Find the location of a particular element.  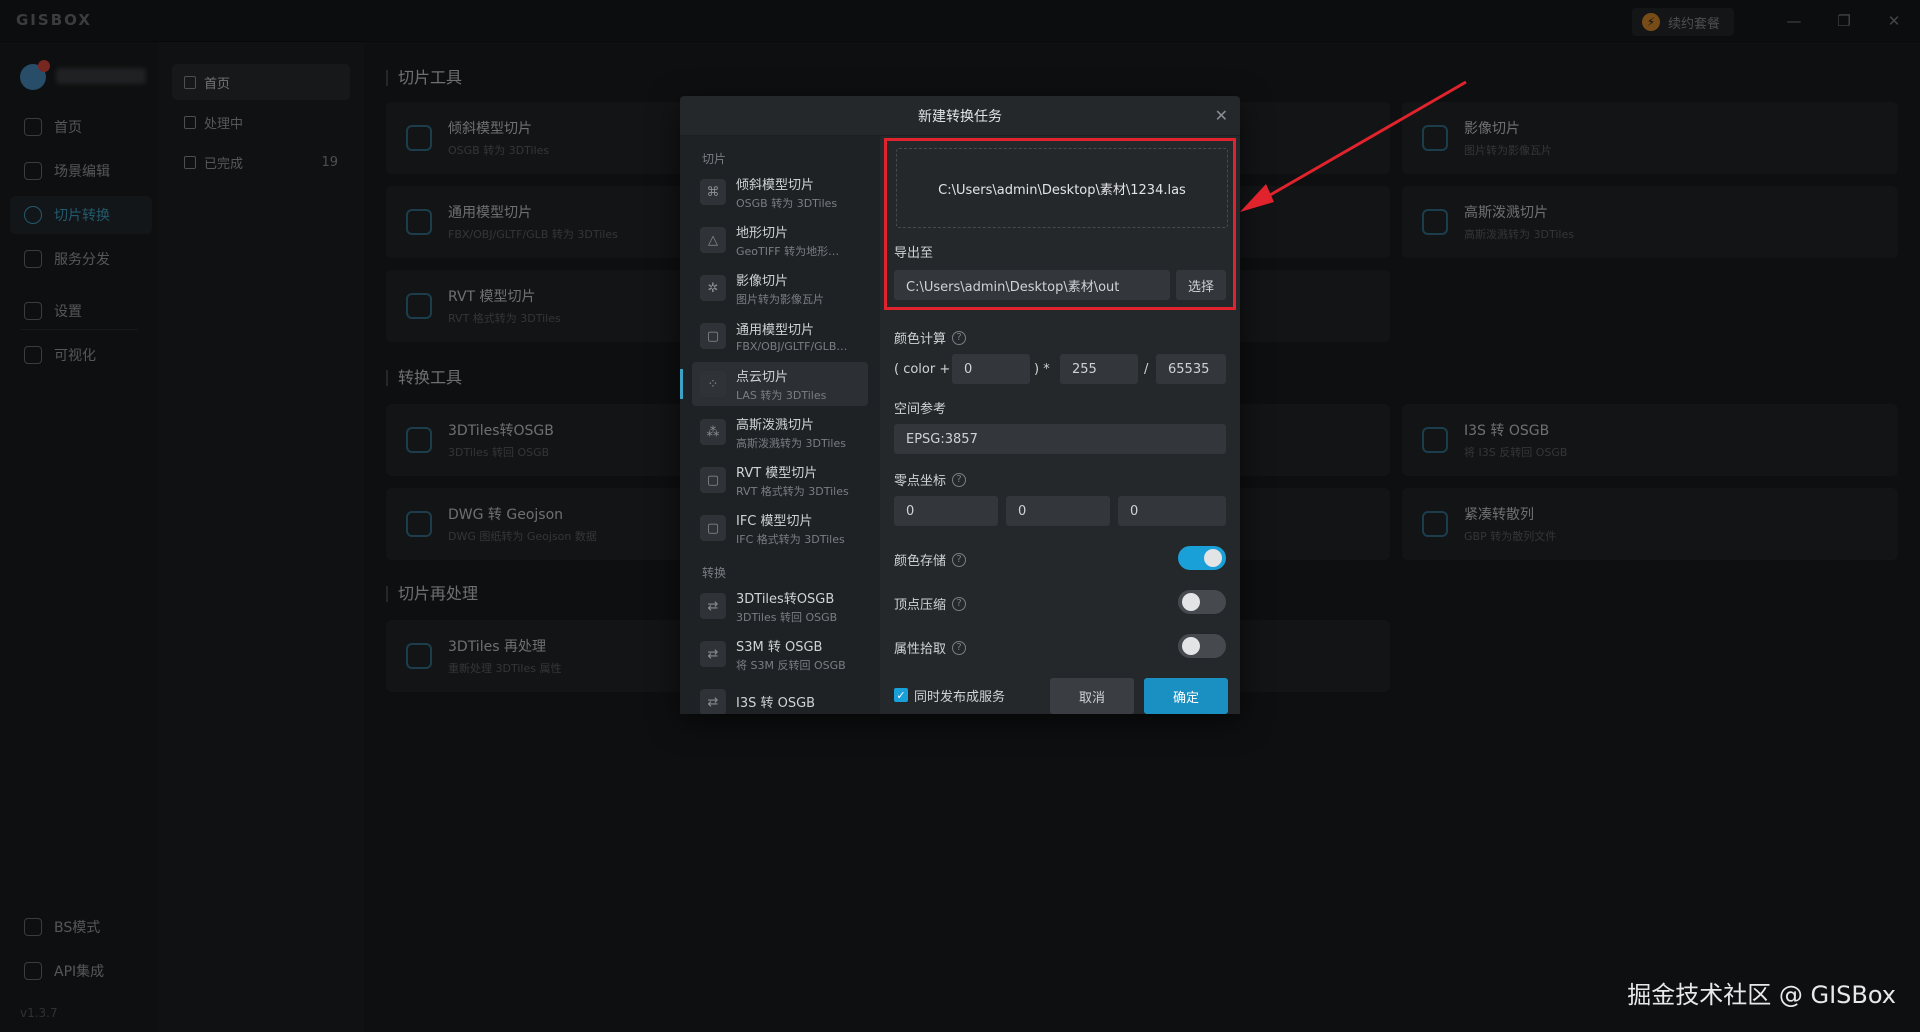

tool-subtitle: 图片转为影像瓦片 is located at coordinates (780, 299).